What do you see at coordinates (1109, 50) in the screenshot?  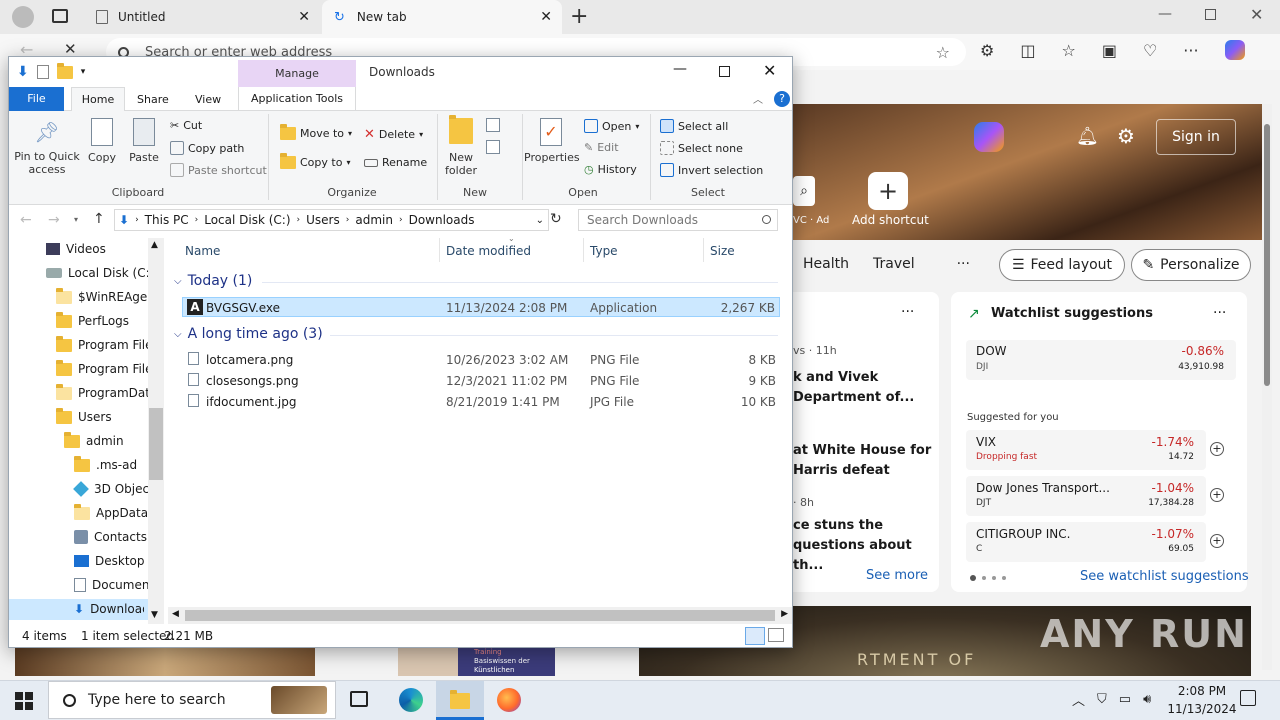 I see `collections-icon: ▣` at bounding box center [1109, 50].